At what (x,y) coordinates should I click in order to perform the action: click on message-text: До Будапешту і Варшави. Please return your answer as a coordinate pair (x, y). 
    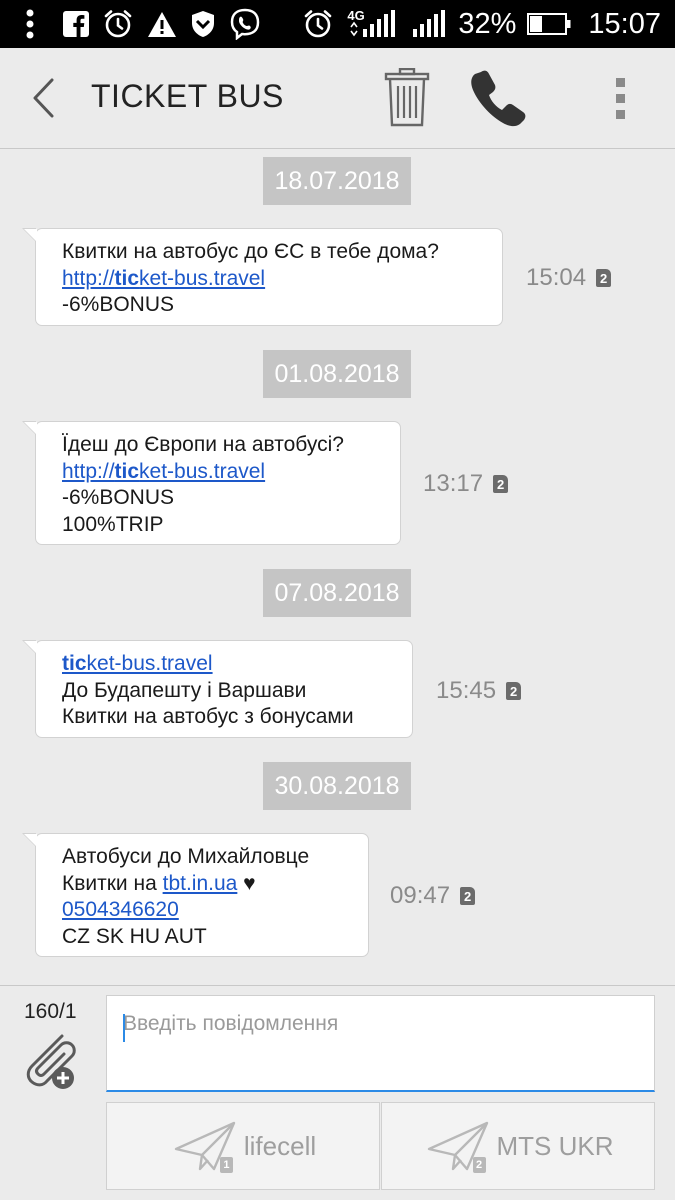
    Looking at the image, I should click on (184, 690).